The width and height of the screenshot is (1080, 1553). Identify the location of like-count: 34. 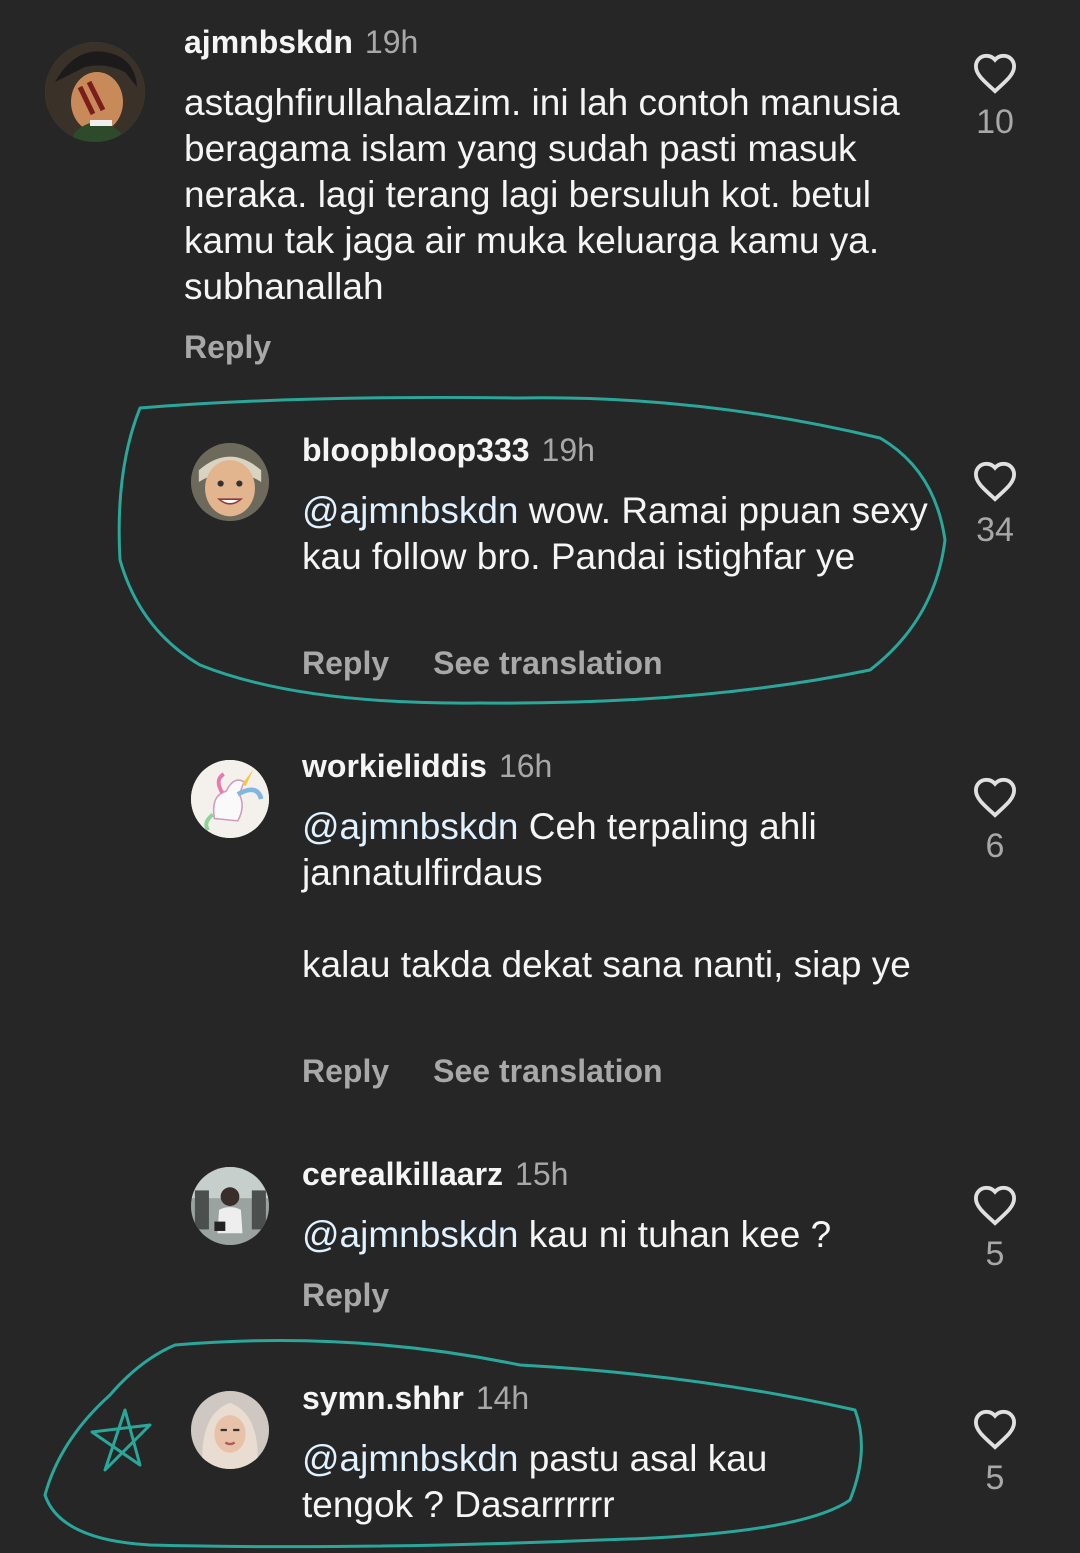
(995, 530).